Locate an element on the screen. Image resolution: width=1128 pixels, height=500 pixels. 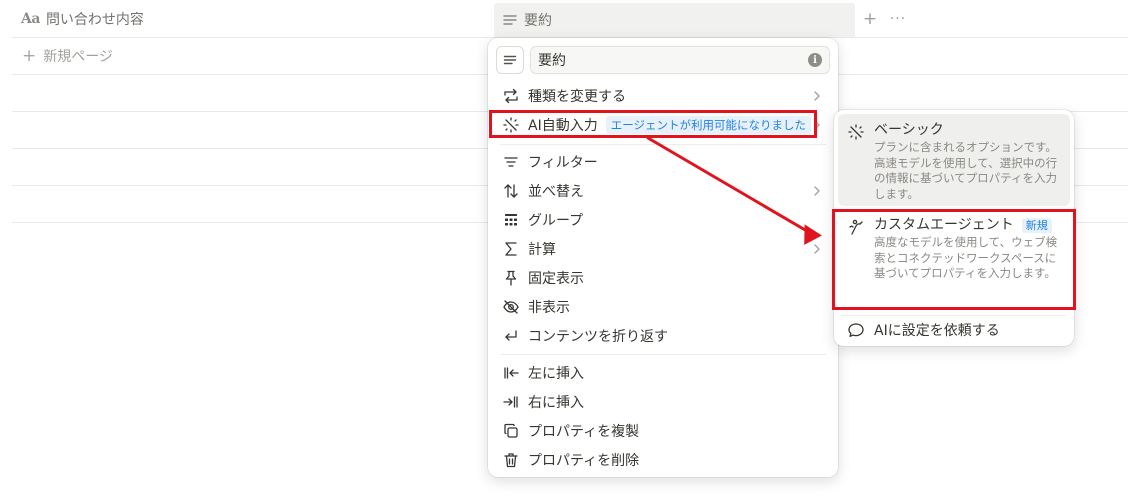
menu-item-label: 右に挿入 is located at coordinates (556, 403).